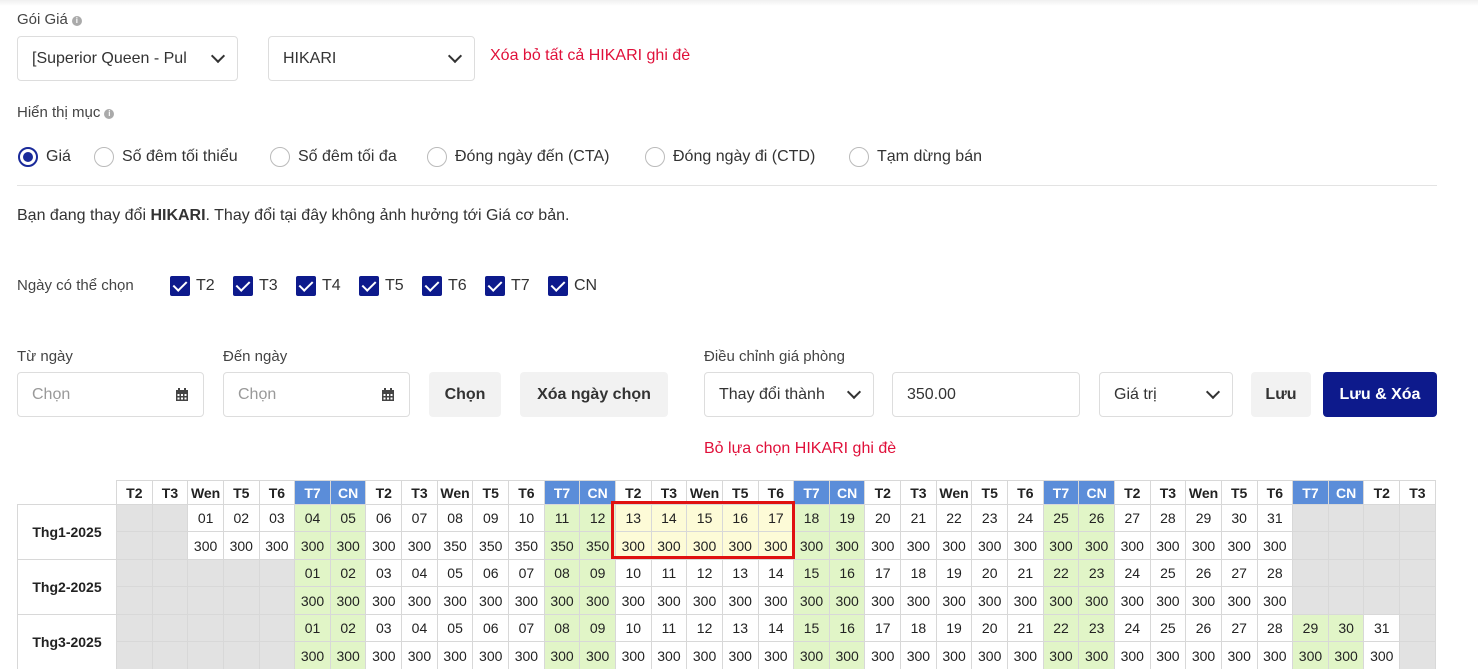  What do you see at coordinates (381, 286) in the screenshot?
I see `day-checkbox-t5: T5` at bounding box center [381, 286].